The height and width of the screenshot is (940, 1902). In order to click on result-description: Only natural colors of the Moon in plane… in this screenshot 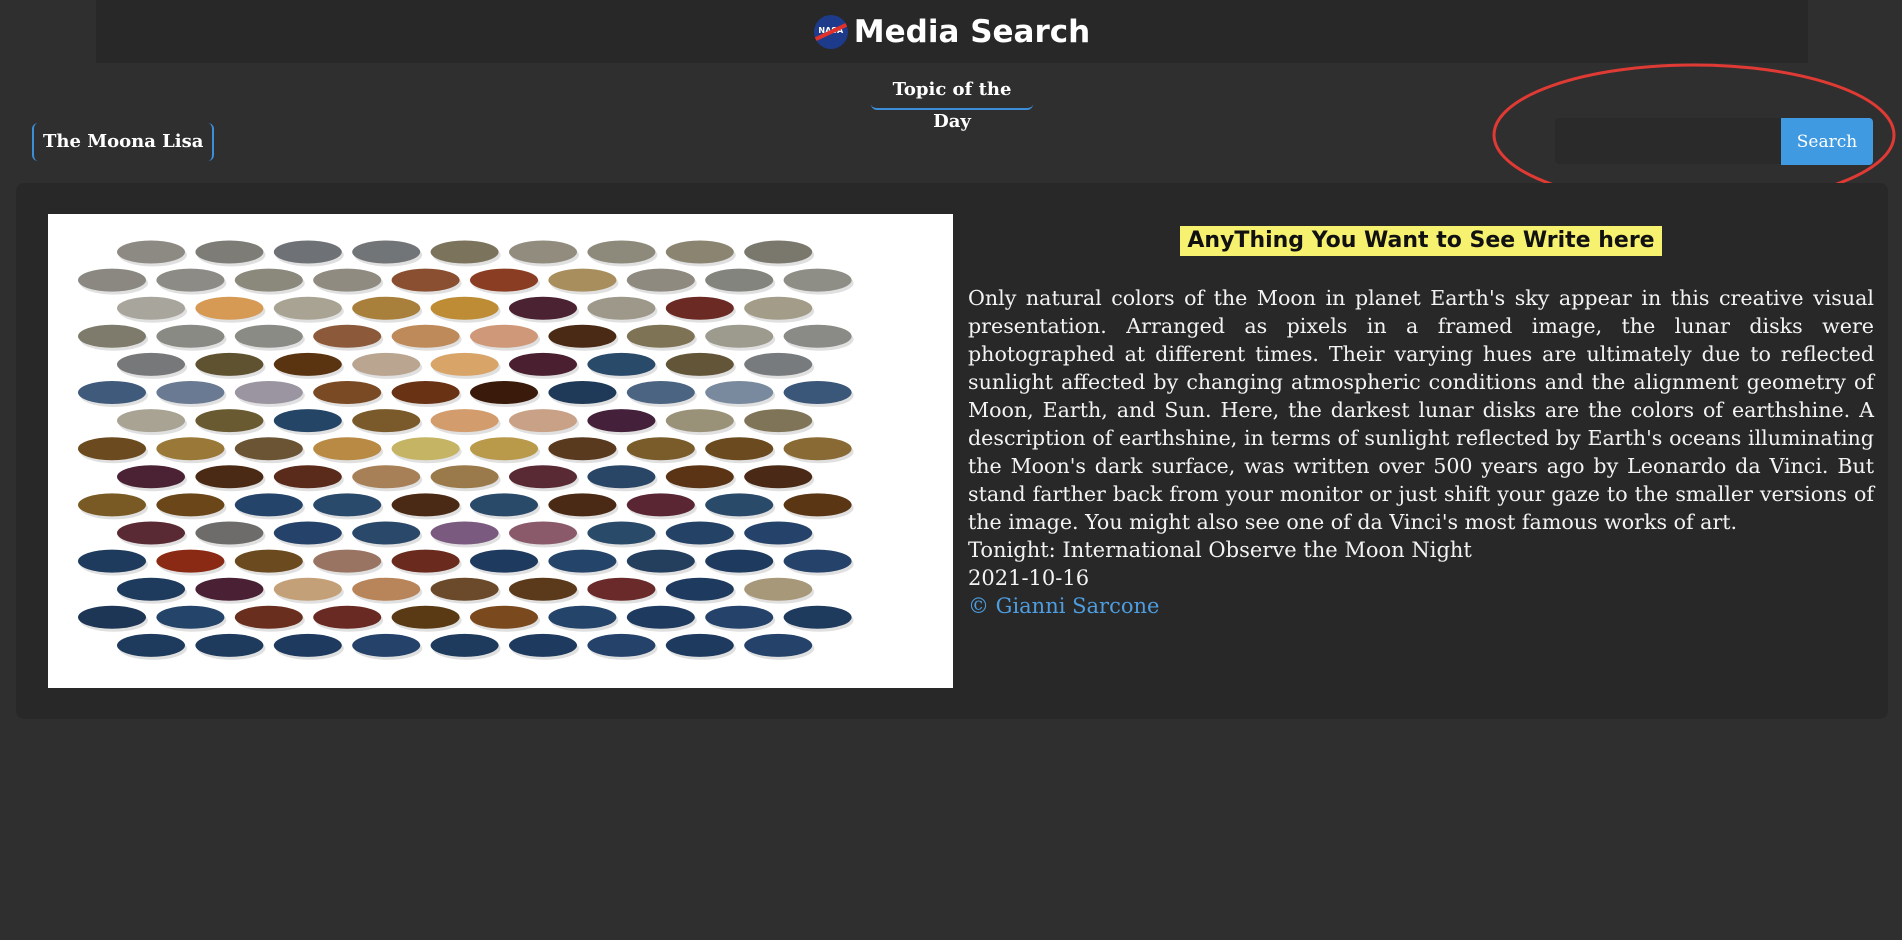, I will do `click(1421, 410)`.